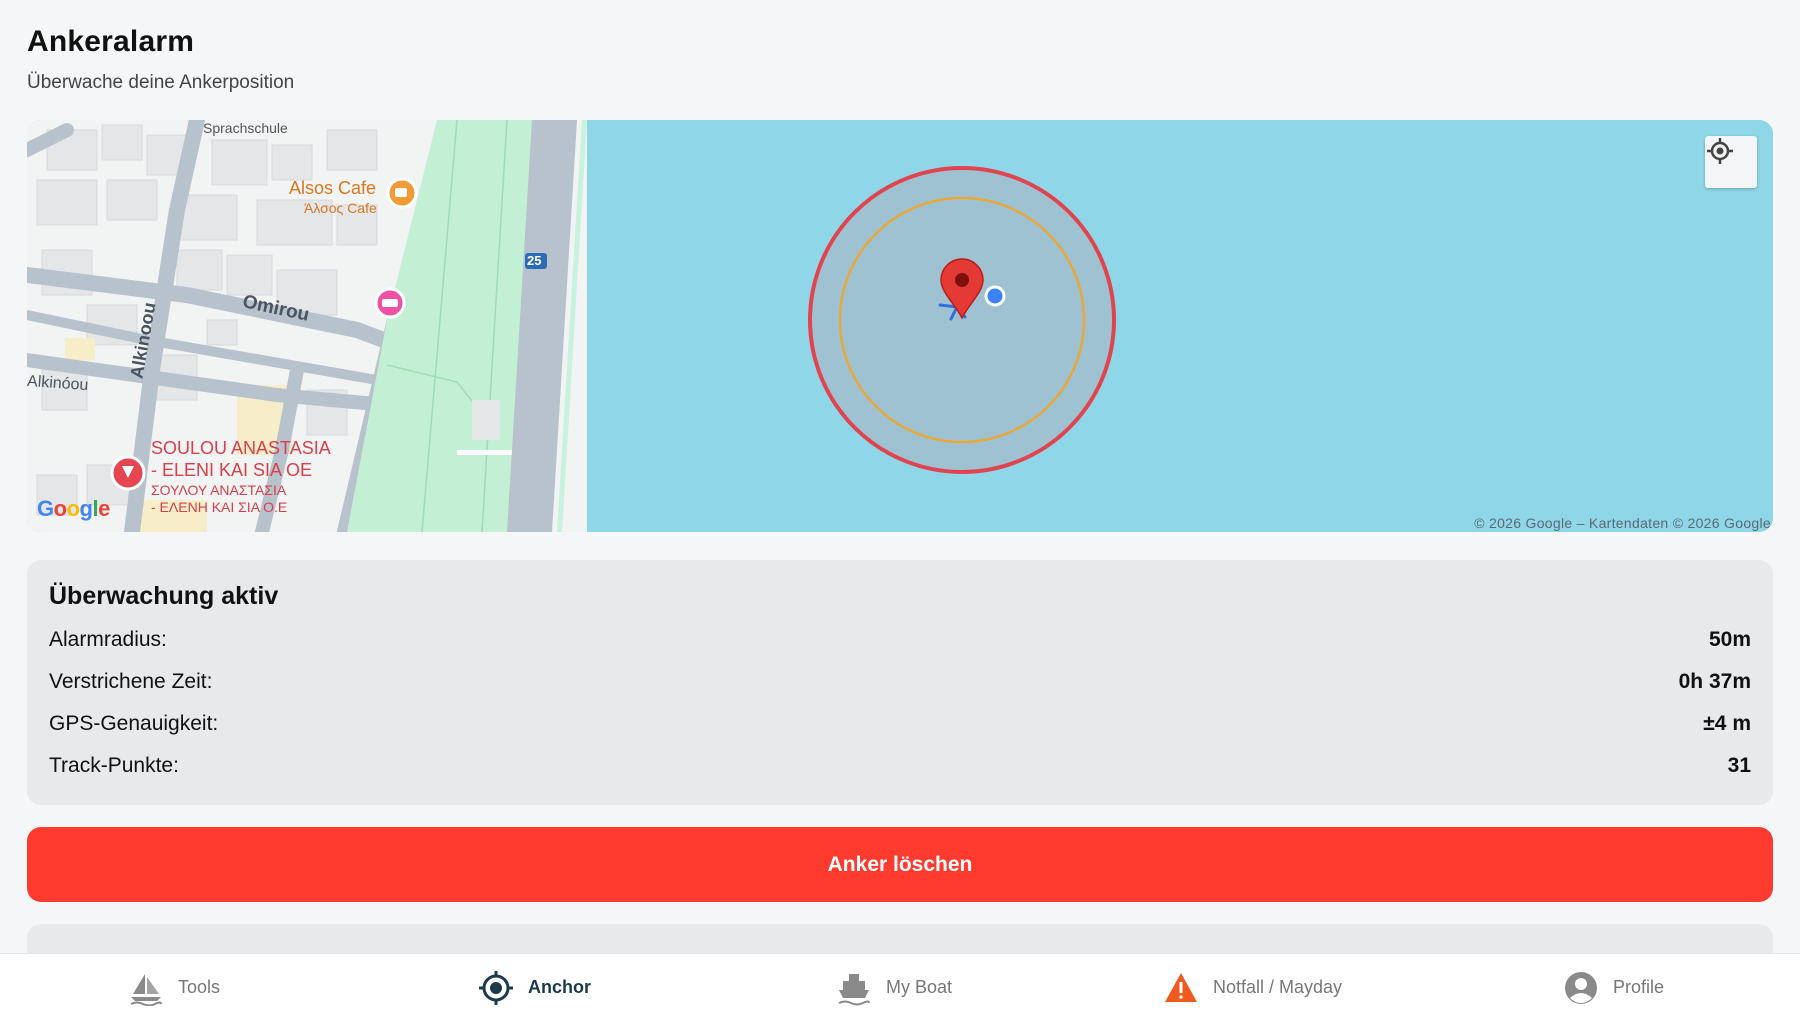 The width and height of the screenshot is (1800, 1021). I want to click on status-label: Track-Punkte:, so click(114, 765).